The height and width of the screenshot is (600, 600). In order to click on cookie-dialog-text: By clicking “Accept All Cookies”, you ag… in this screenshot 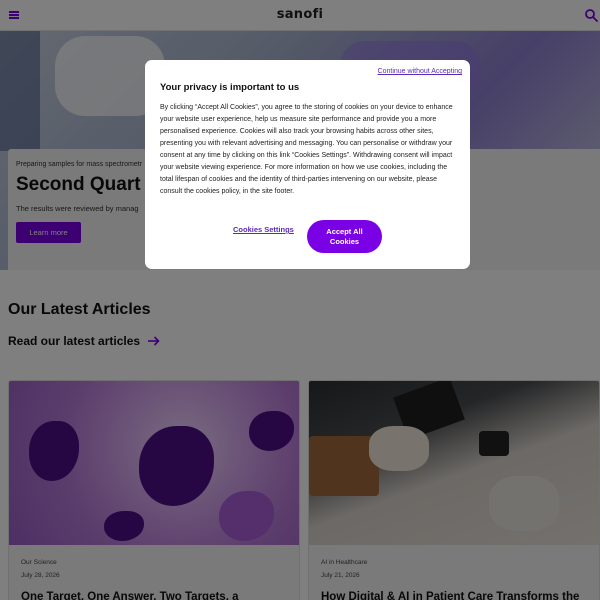, I will do `click(306, 149)`.